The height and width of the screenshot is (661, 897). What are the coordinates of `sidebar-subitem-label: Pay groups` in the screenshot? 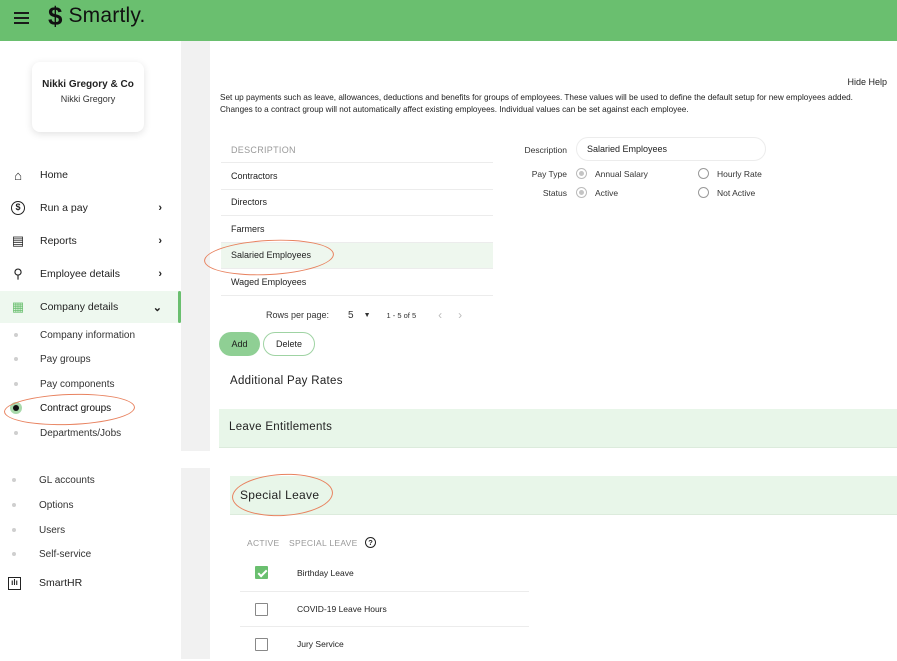 It's located at (65, 359).